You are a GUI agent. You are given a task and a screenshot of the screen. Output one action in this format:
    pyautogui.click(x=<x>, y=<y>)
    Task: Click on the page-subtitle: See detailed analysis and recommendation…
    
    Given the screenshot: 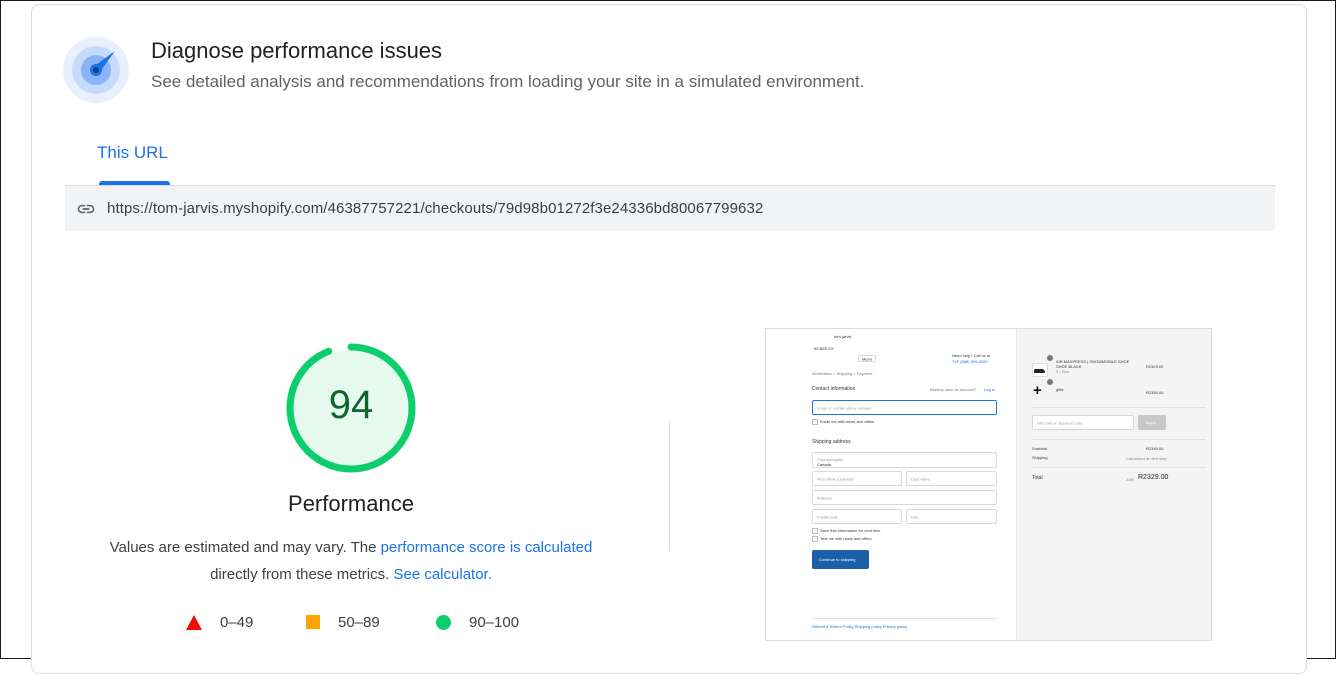 What is the action you would take?
    pyautogui.click(x=508, y=81)
    